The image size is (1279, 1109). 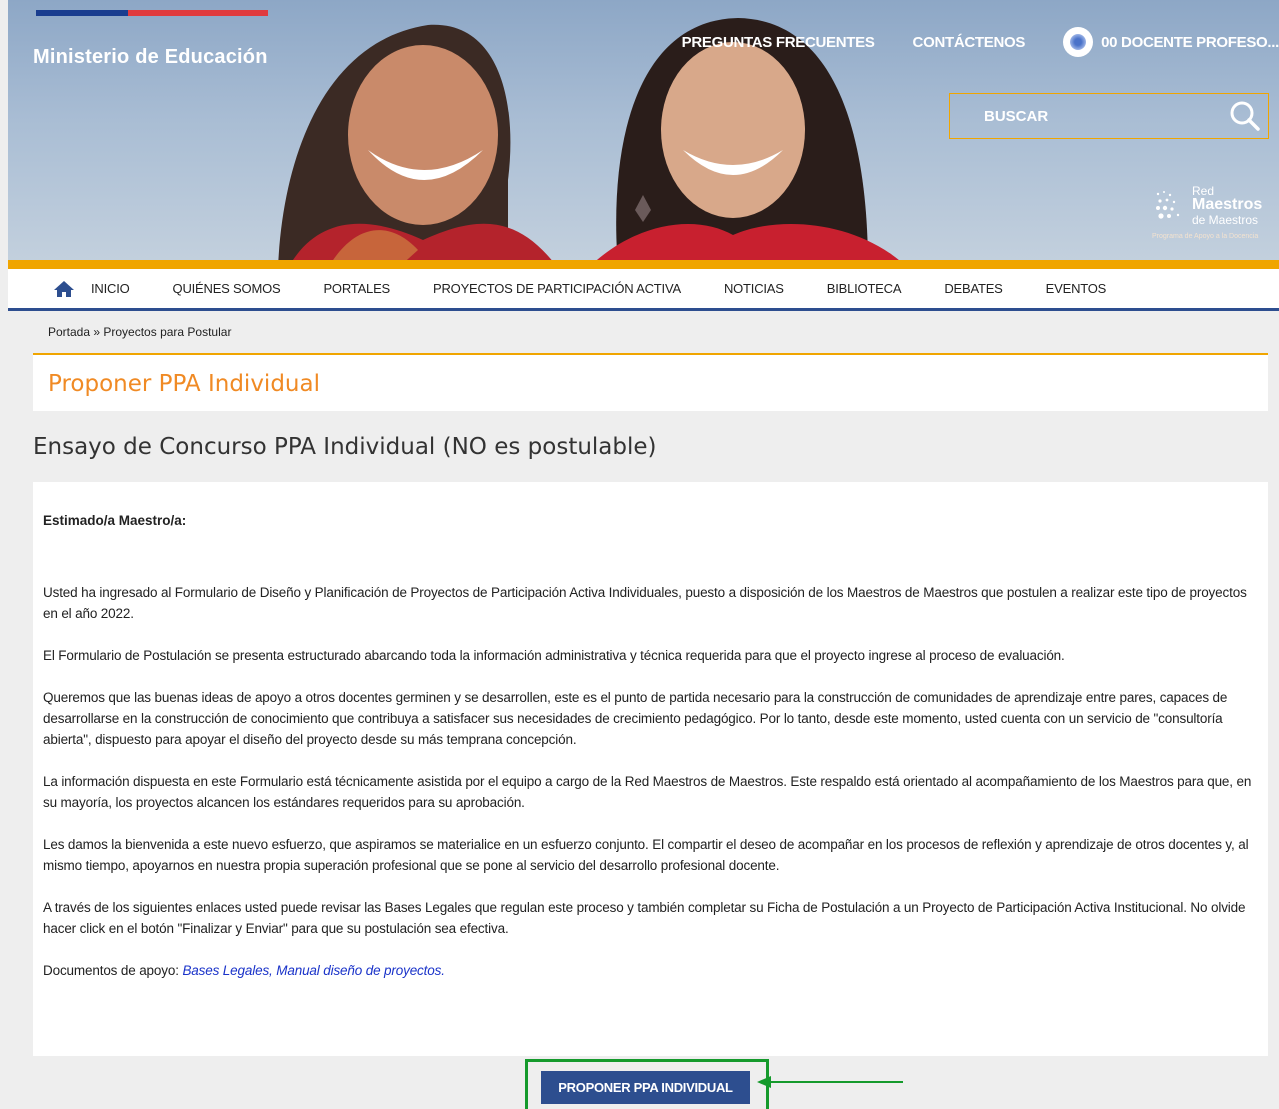 What do you see at coordinates (227, 288) in the screenshot?
I see `nav-quienes-somos: QUIÉNES SOMOS` at bounding box center [227, 288].